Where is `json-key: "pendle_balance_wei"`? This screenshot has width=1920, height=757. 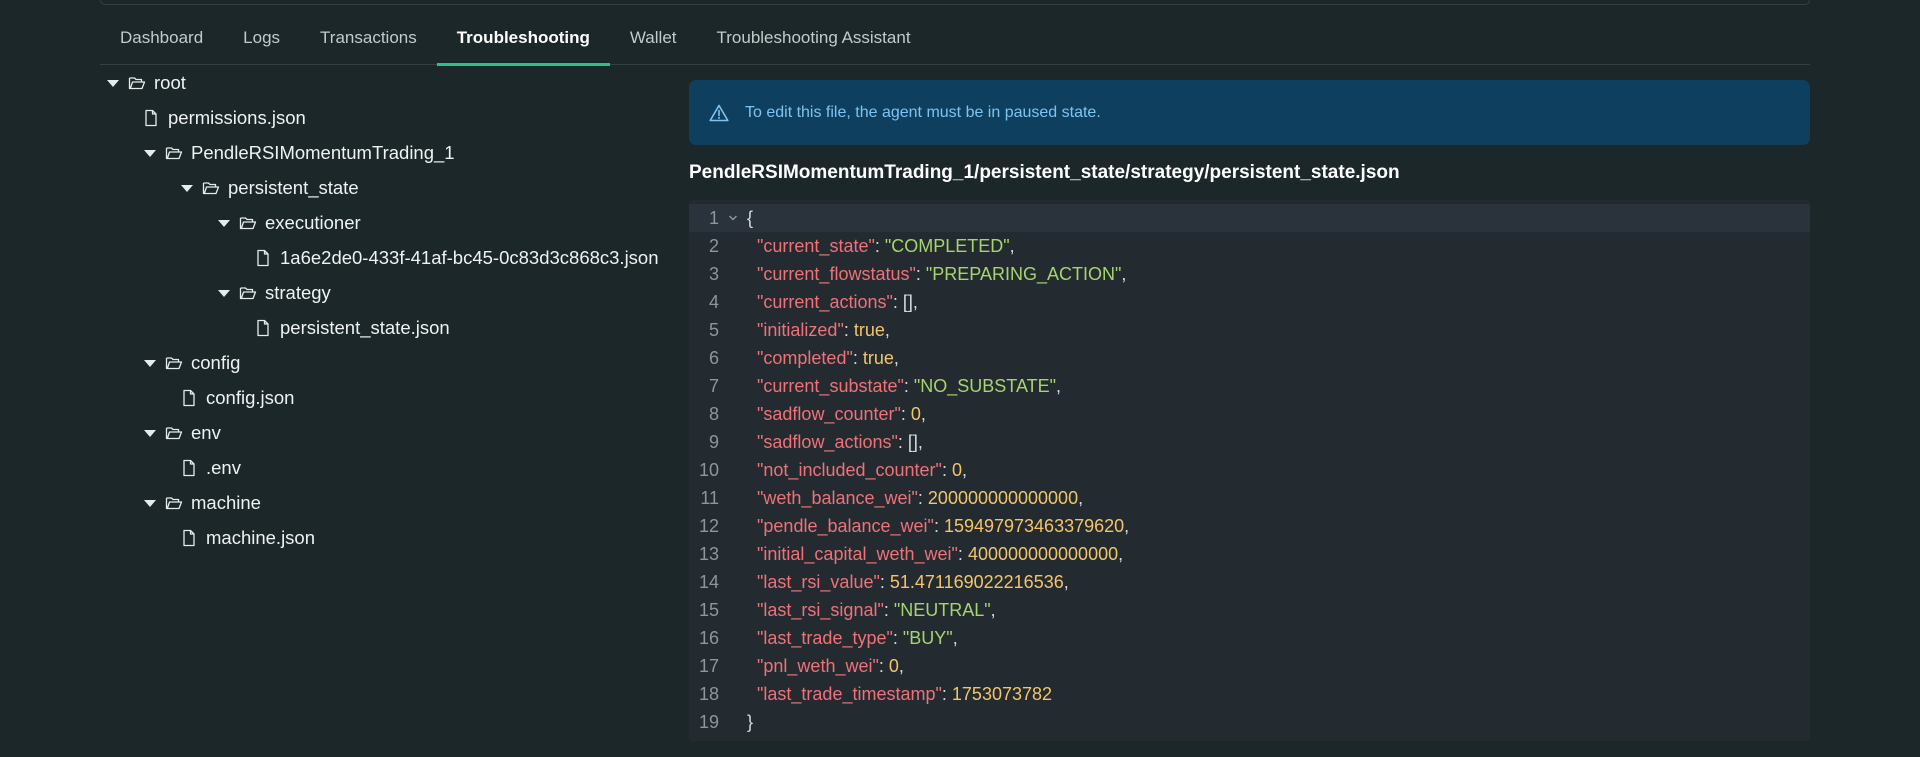 json-key: "pendle_balance_wei" is located at coordinates (845, 525).